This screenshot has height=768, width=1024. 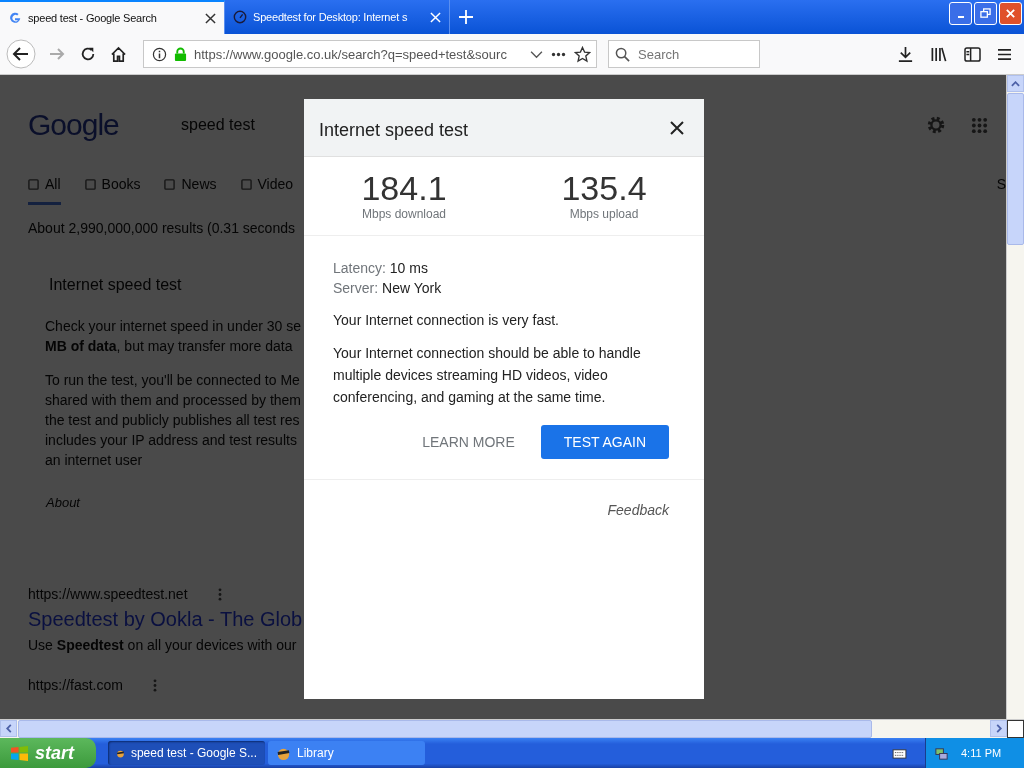 What do you see at coordinates (487, 375) in the screenshot?
I see `description-text: Your Internet connection should be able to handle multiple devices streaming HD videos, video conferencing, and gaming at the same time.` at bounding box center [487, 375].